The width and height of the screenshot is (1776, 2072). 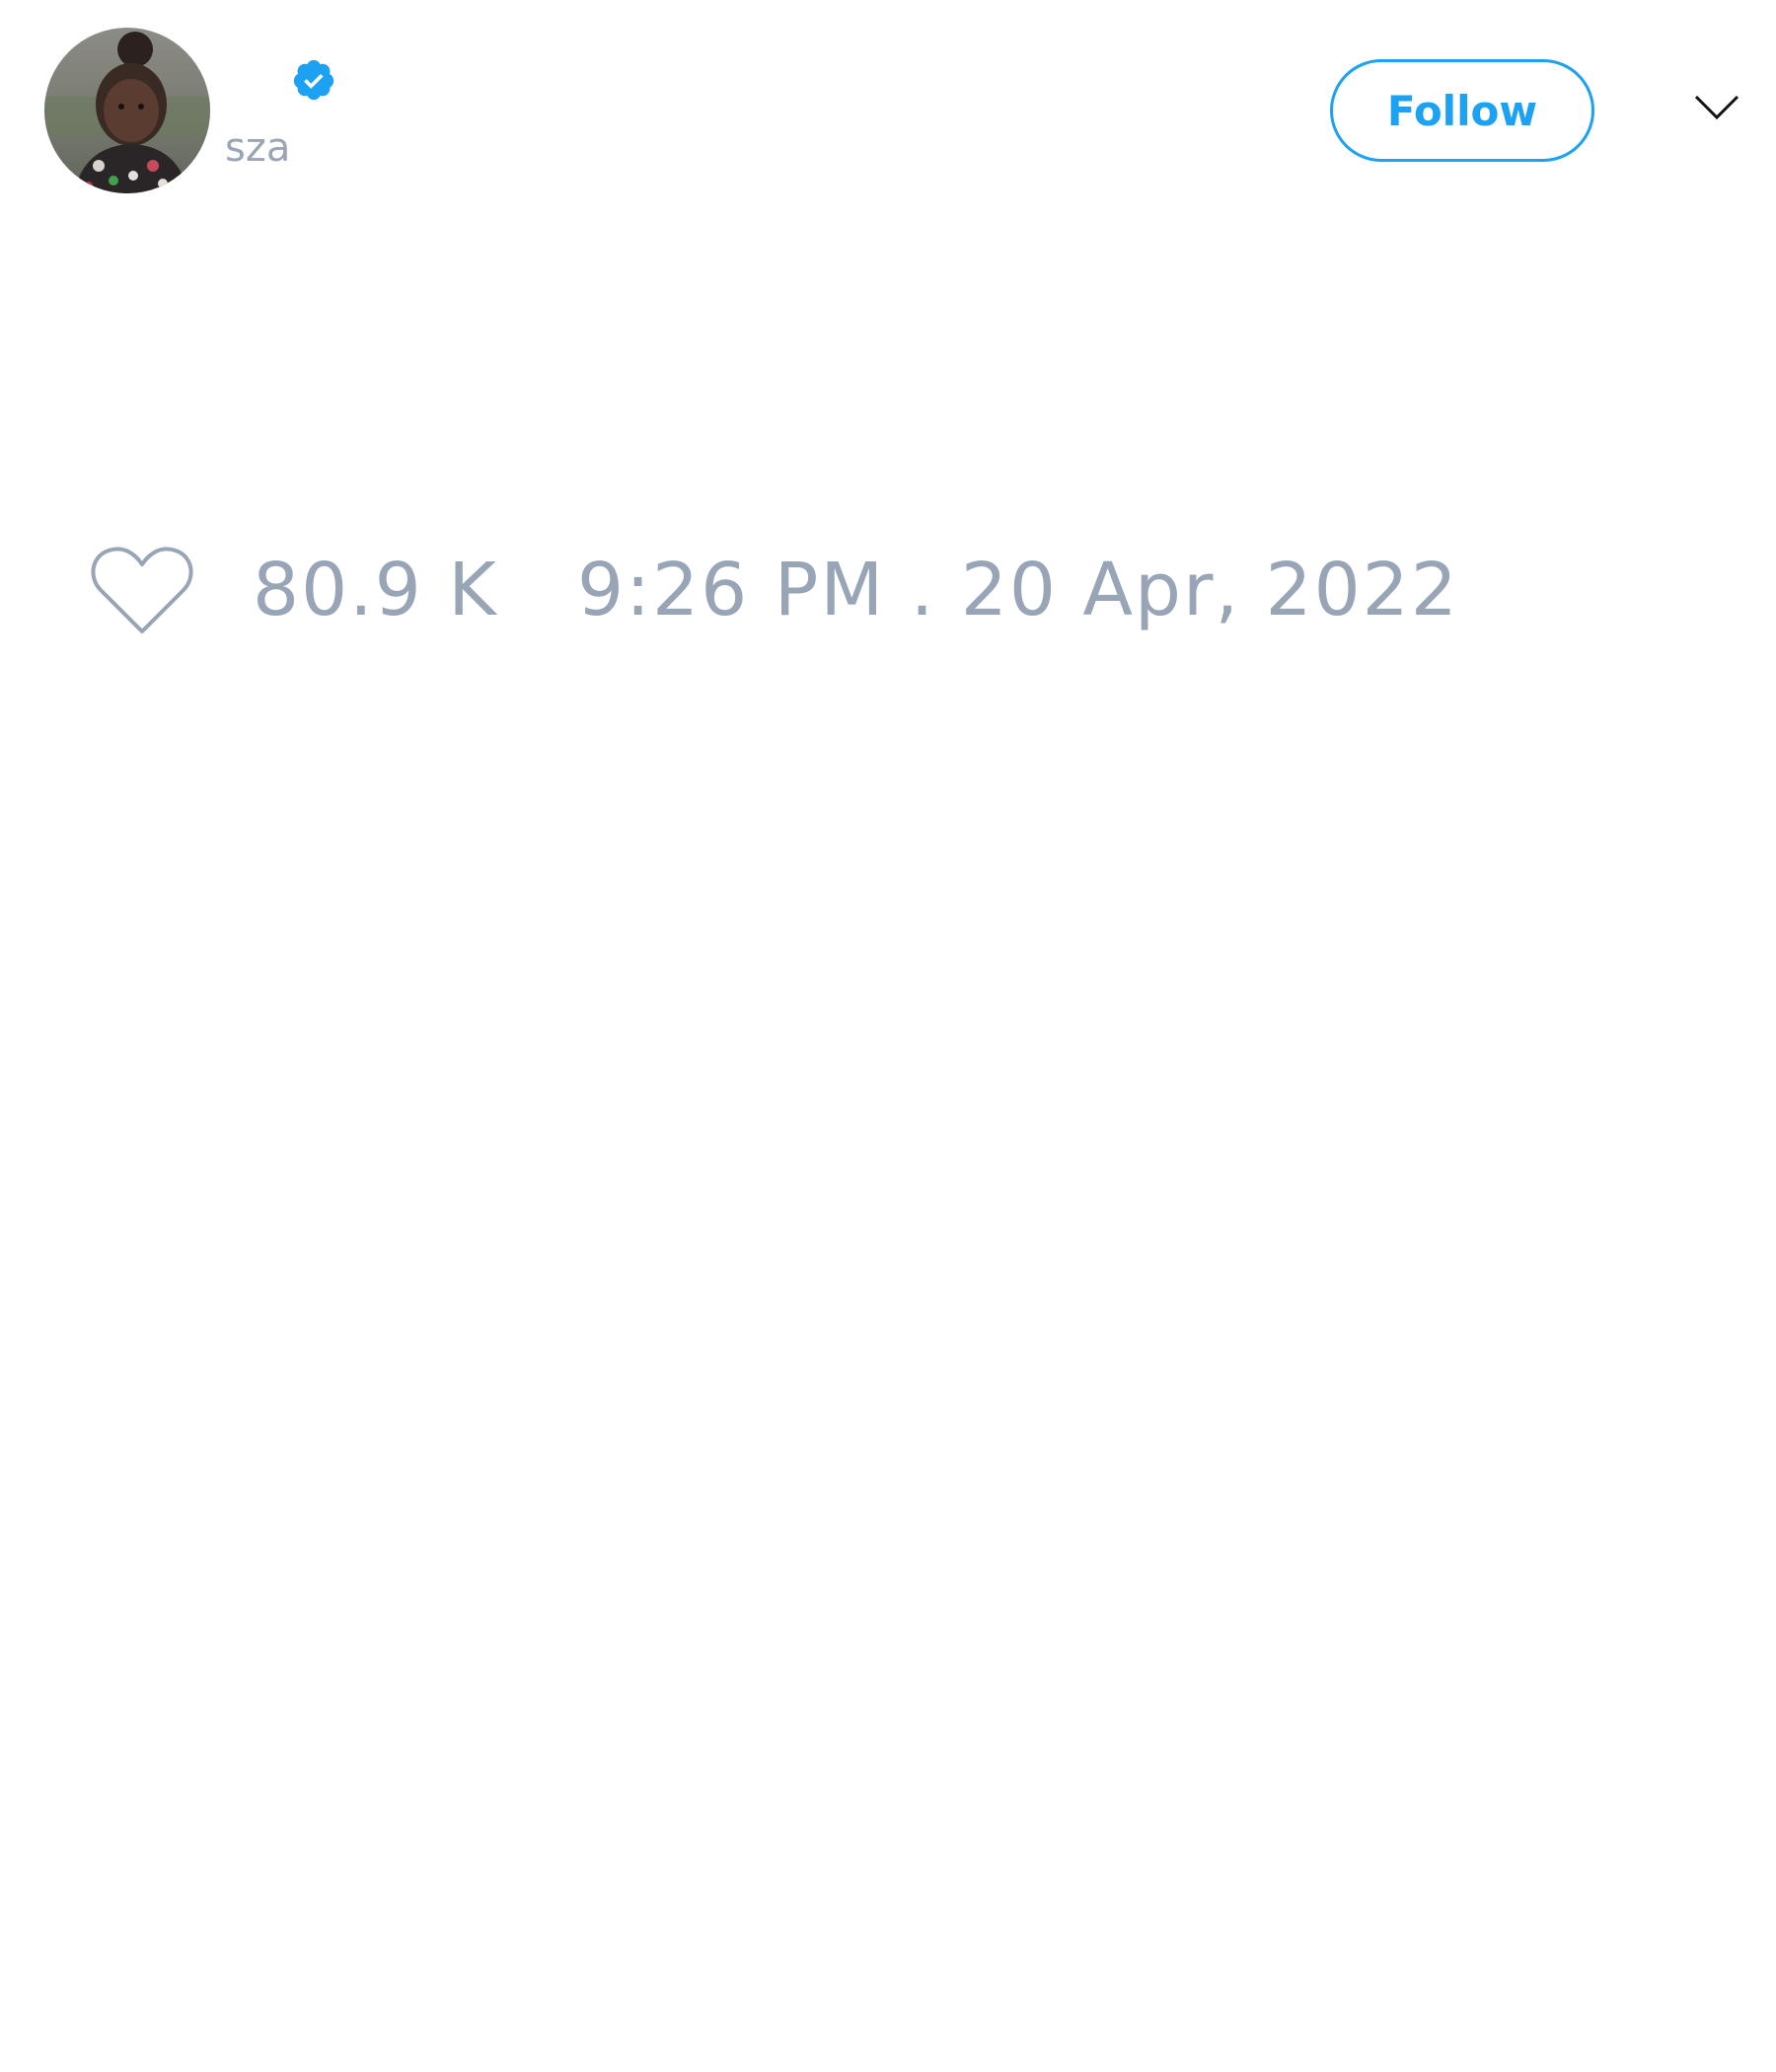 I want to click on like-count: 80.9 K, so click(x=376, y=590).